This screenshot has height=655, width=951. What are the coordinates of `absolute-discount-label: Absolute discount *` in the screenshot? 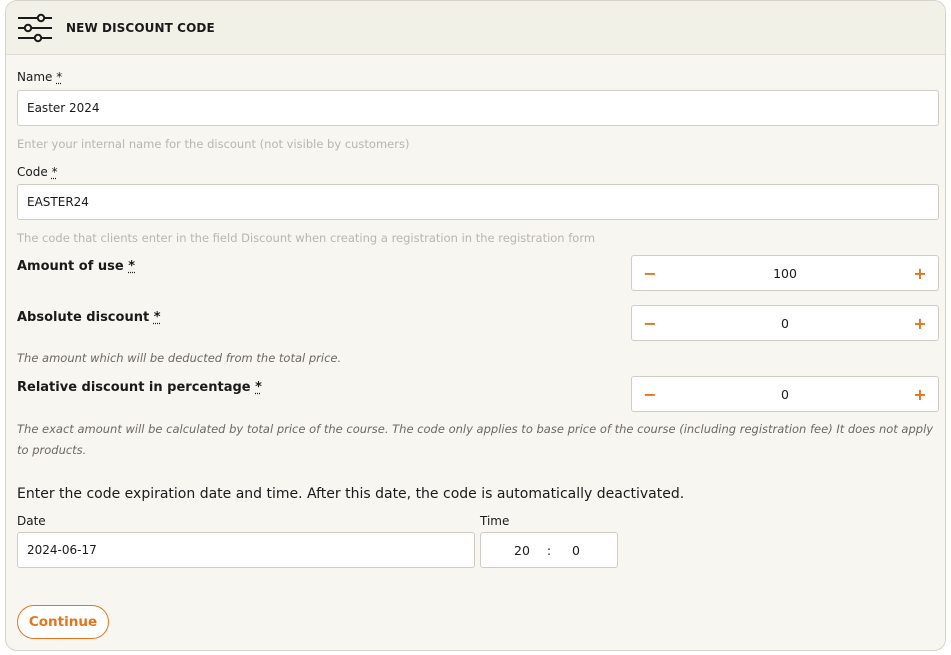 It's located at (89, 317).